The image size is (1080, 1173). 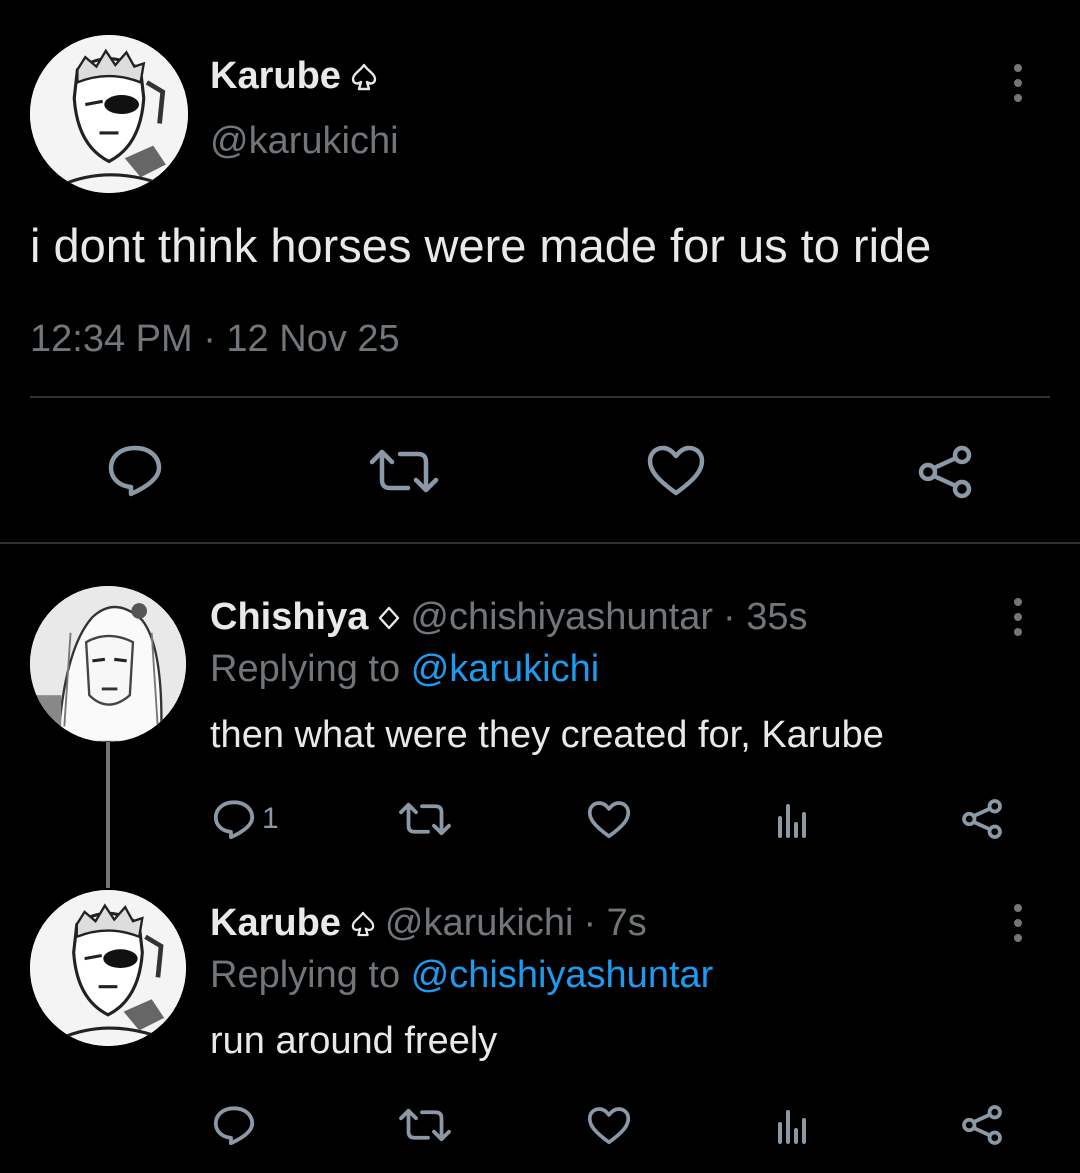 I want to click on replying-to-link: @chishiyashuntar, so click(x=562, y=975).